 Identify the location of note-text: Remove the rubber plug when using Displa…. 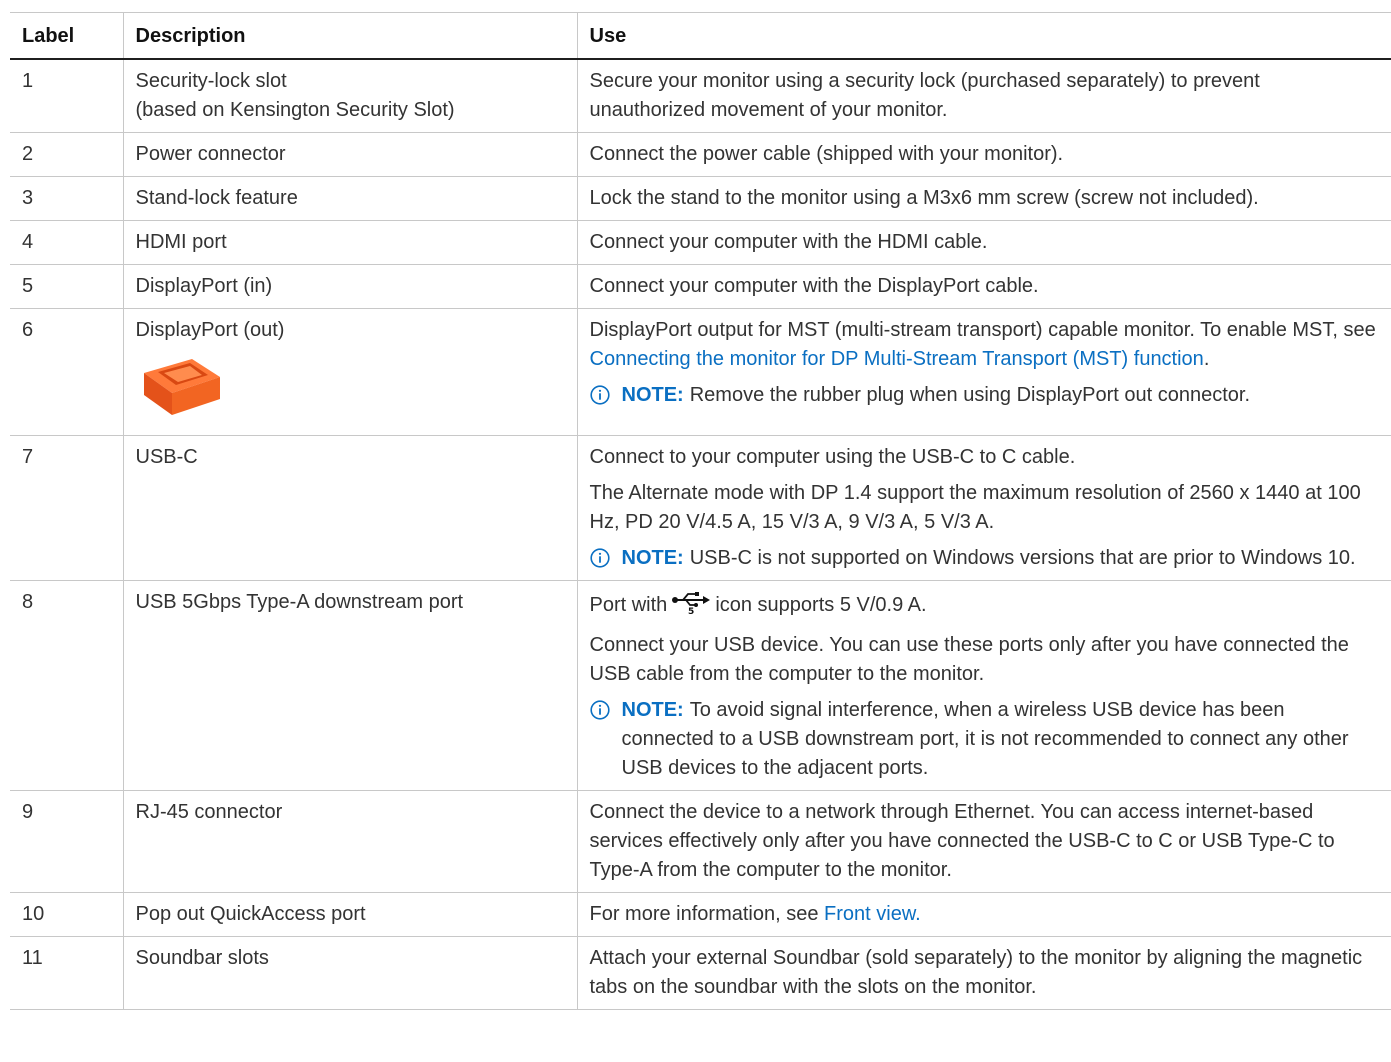
(970, 395).